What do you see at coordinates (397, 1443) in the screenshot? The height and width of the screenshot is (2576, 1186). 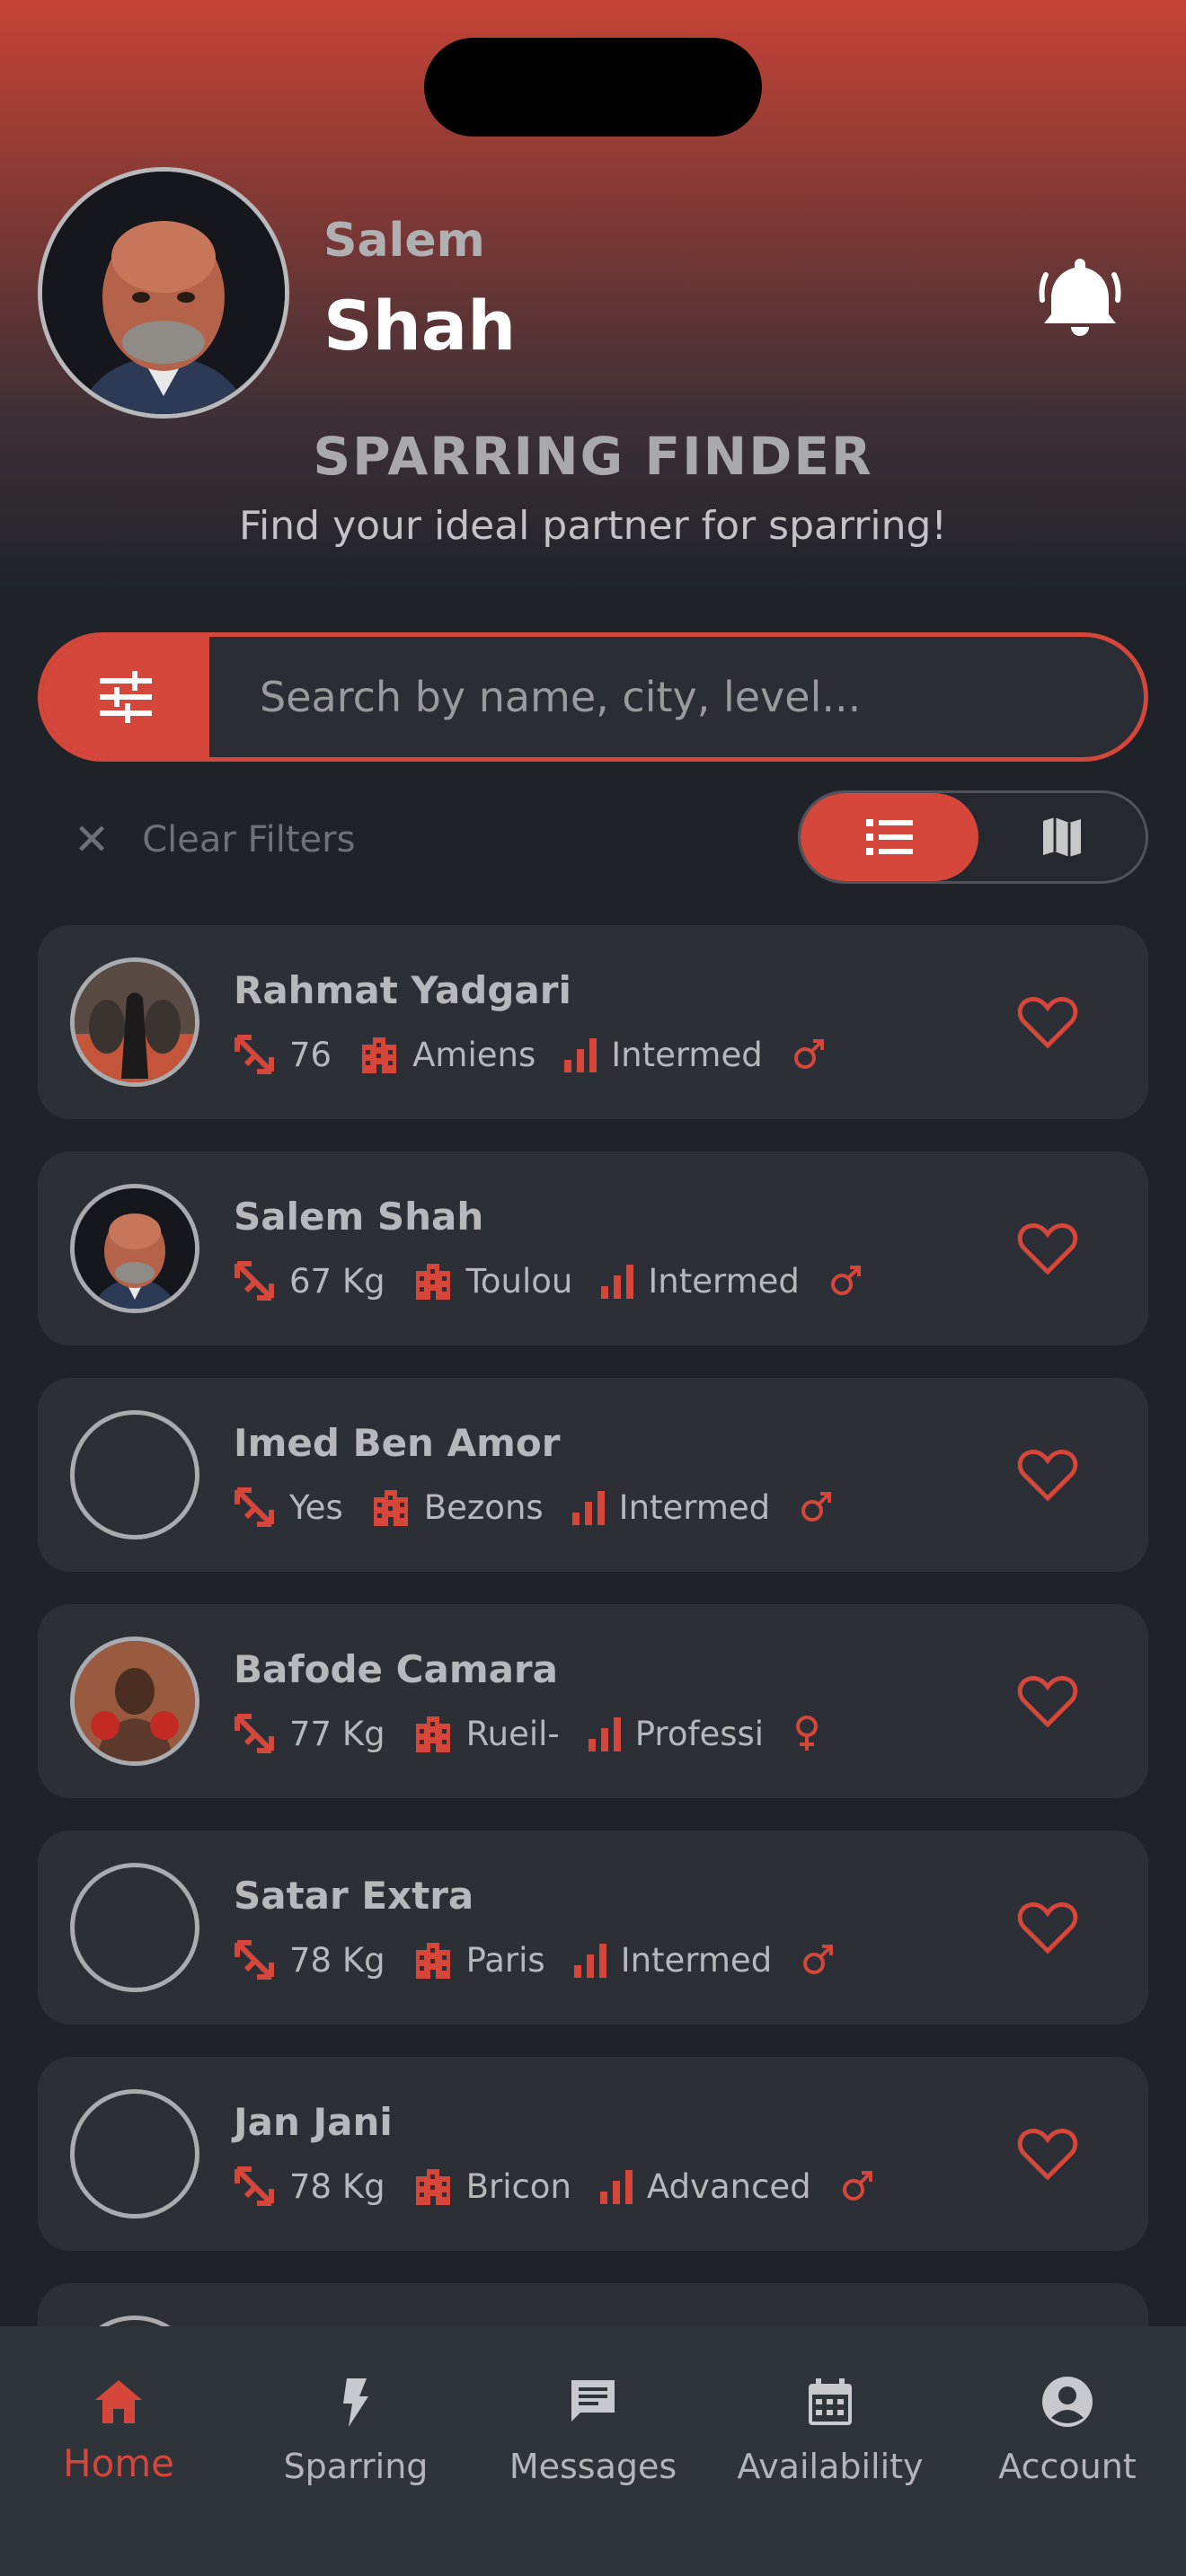 I see `partner-name: Imed Ben Amor` at bounding box center [397, 1443].